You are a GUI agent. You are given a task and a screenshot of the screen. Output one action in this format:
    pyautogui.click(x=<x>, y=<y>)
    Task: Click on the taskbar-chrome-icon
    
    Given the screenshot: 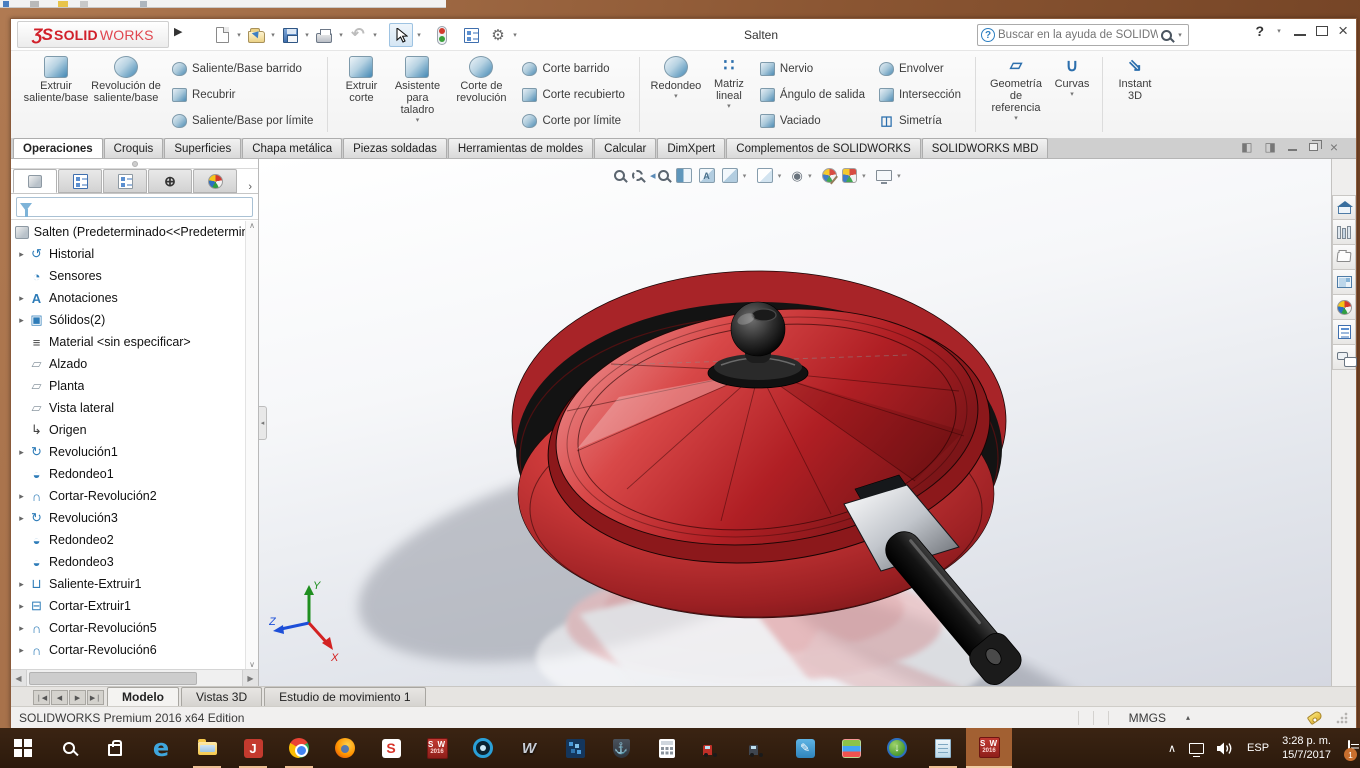 What is the action you would take?
    pyautogui.click(x=299, y=748)
    